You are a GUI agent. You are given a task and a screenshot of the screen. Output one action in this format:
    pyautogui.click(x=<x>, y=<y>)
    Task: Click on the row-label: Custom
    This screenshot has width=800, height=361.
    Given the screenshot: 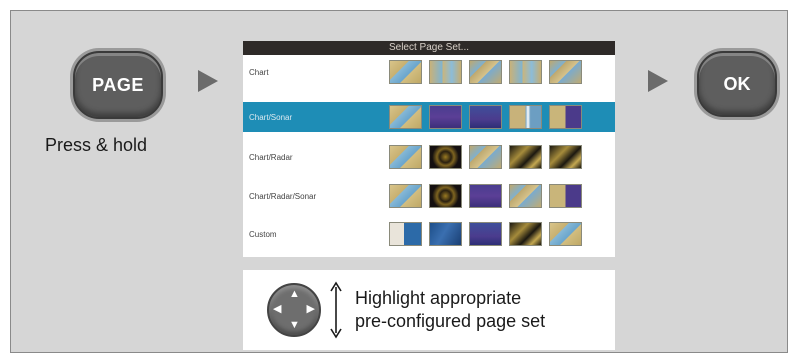 What is the action you would take?
    pyautogui.click(x=263, y=234)
    